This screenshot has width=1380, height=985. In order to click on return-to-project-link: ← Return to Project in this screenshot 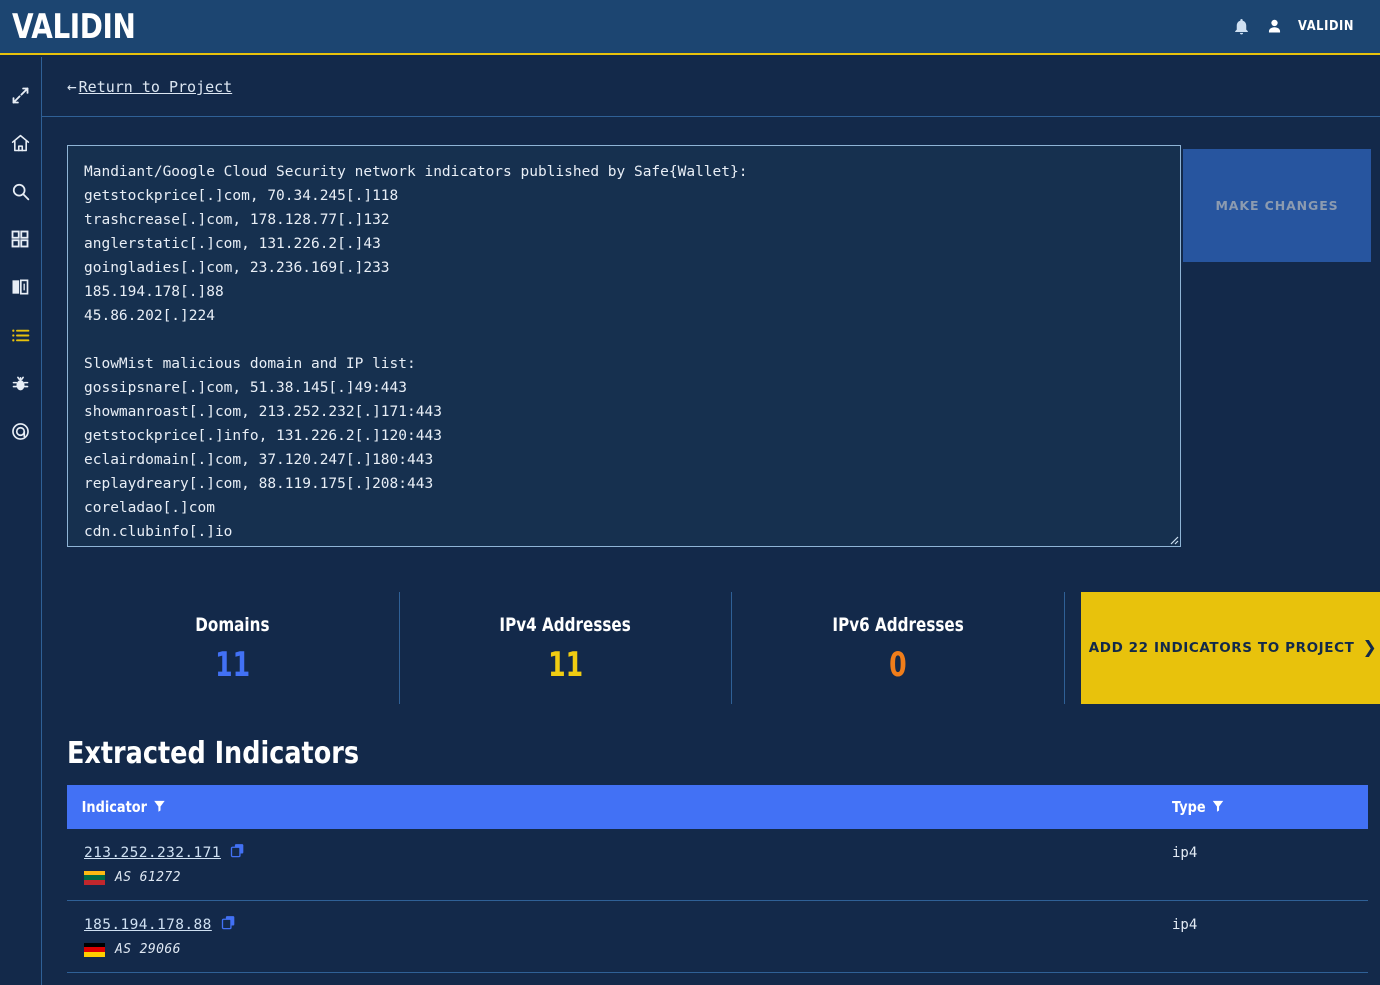, I will do `click(149, 86)`.